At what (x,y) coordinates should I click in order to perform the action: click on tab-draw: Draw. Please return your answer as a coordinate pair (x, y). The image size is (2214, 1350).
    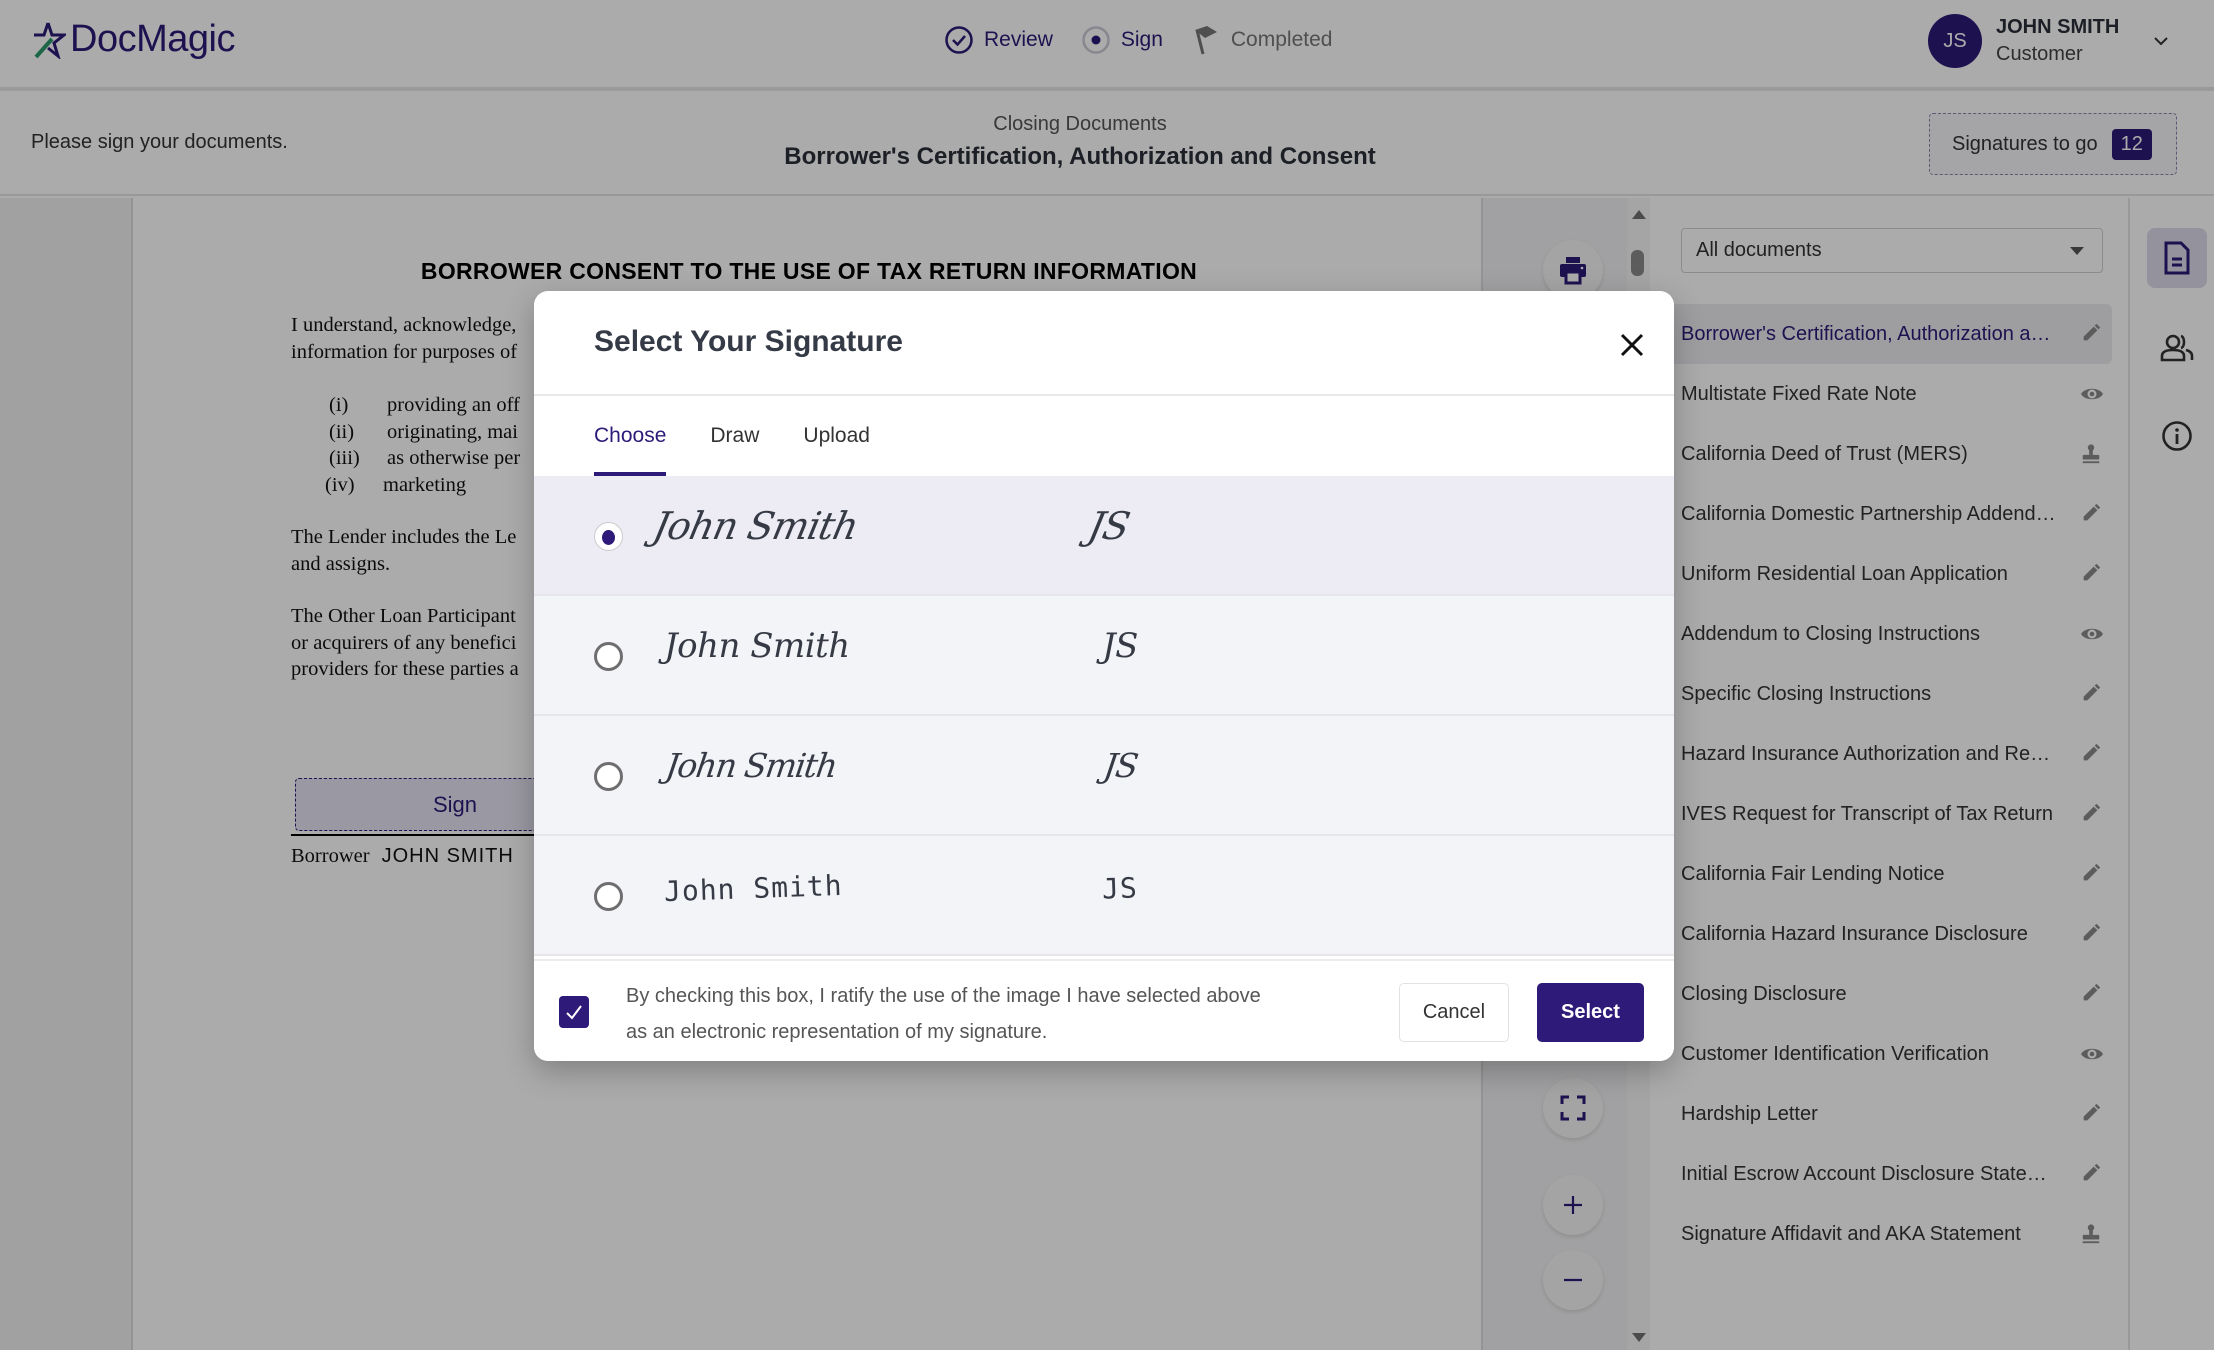
    Looking at the image, I should click on (734, 436).